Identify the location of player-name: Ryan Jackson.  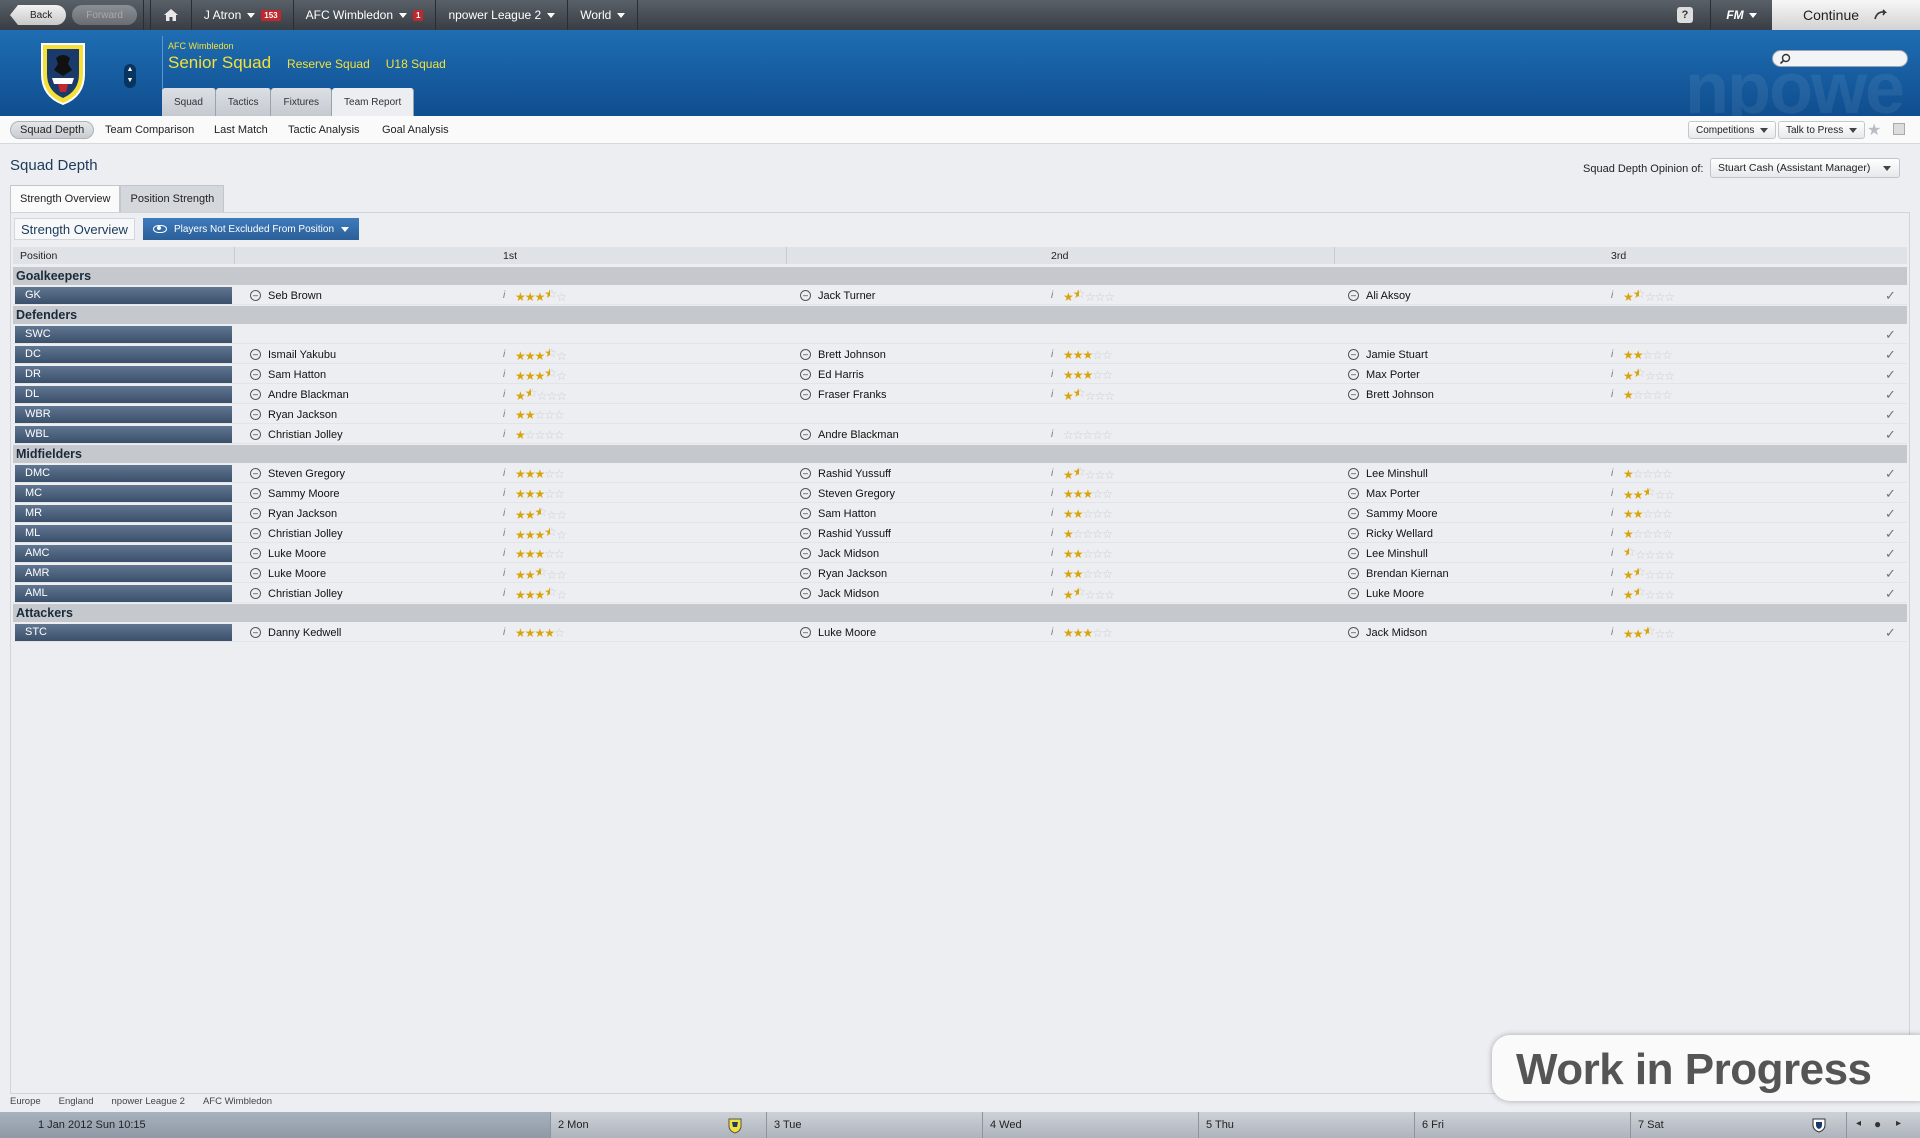
(302, 415).